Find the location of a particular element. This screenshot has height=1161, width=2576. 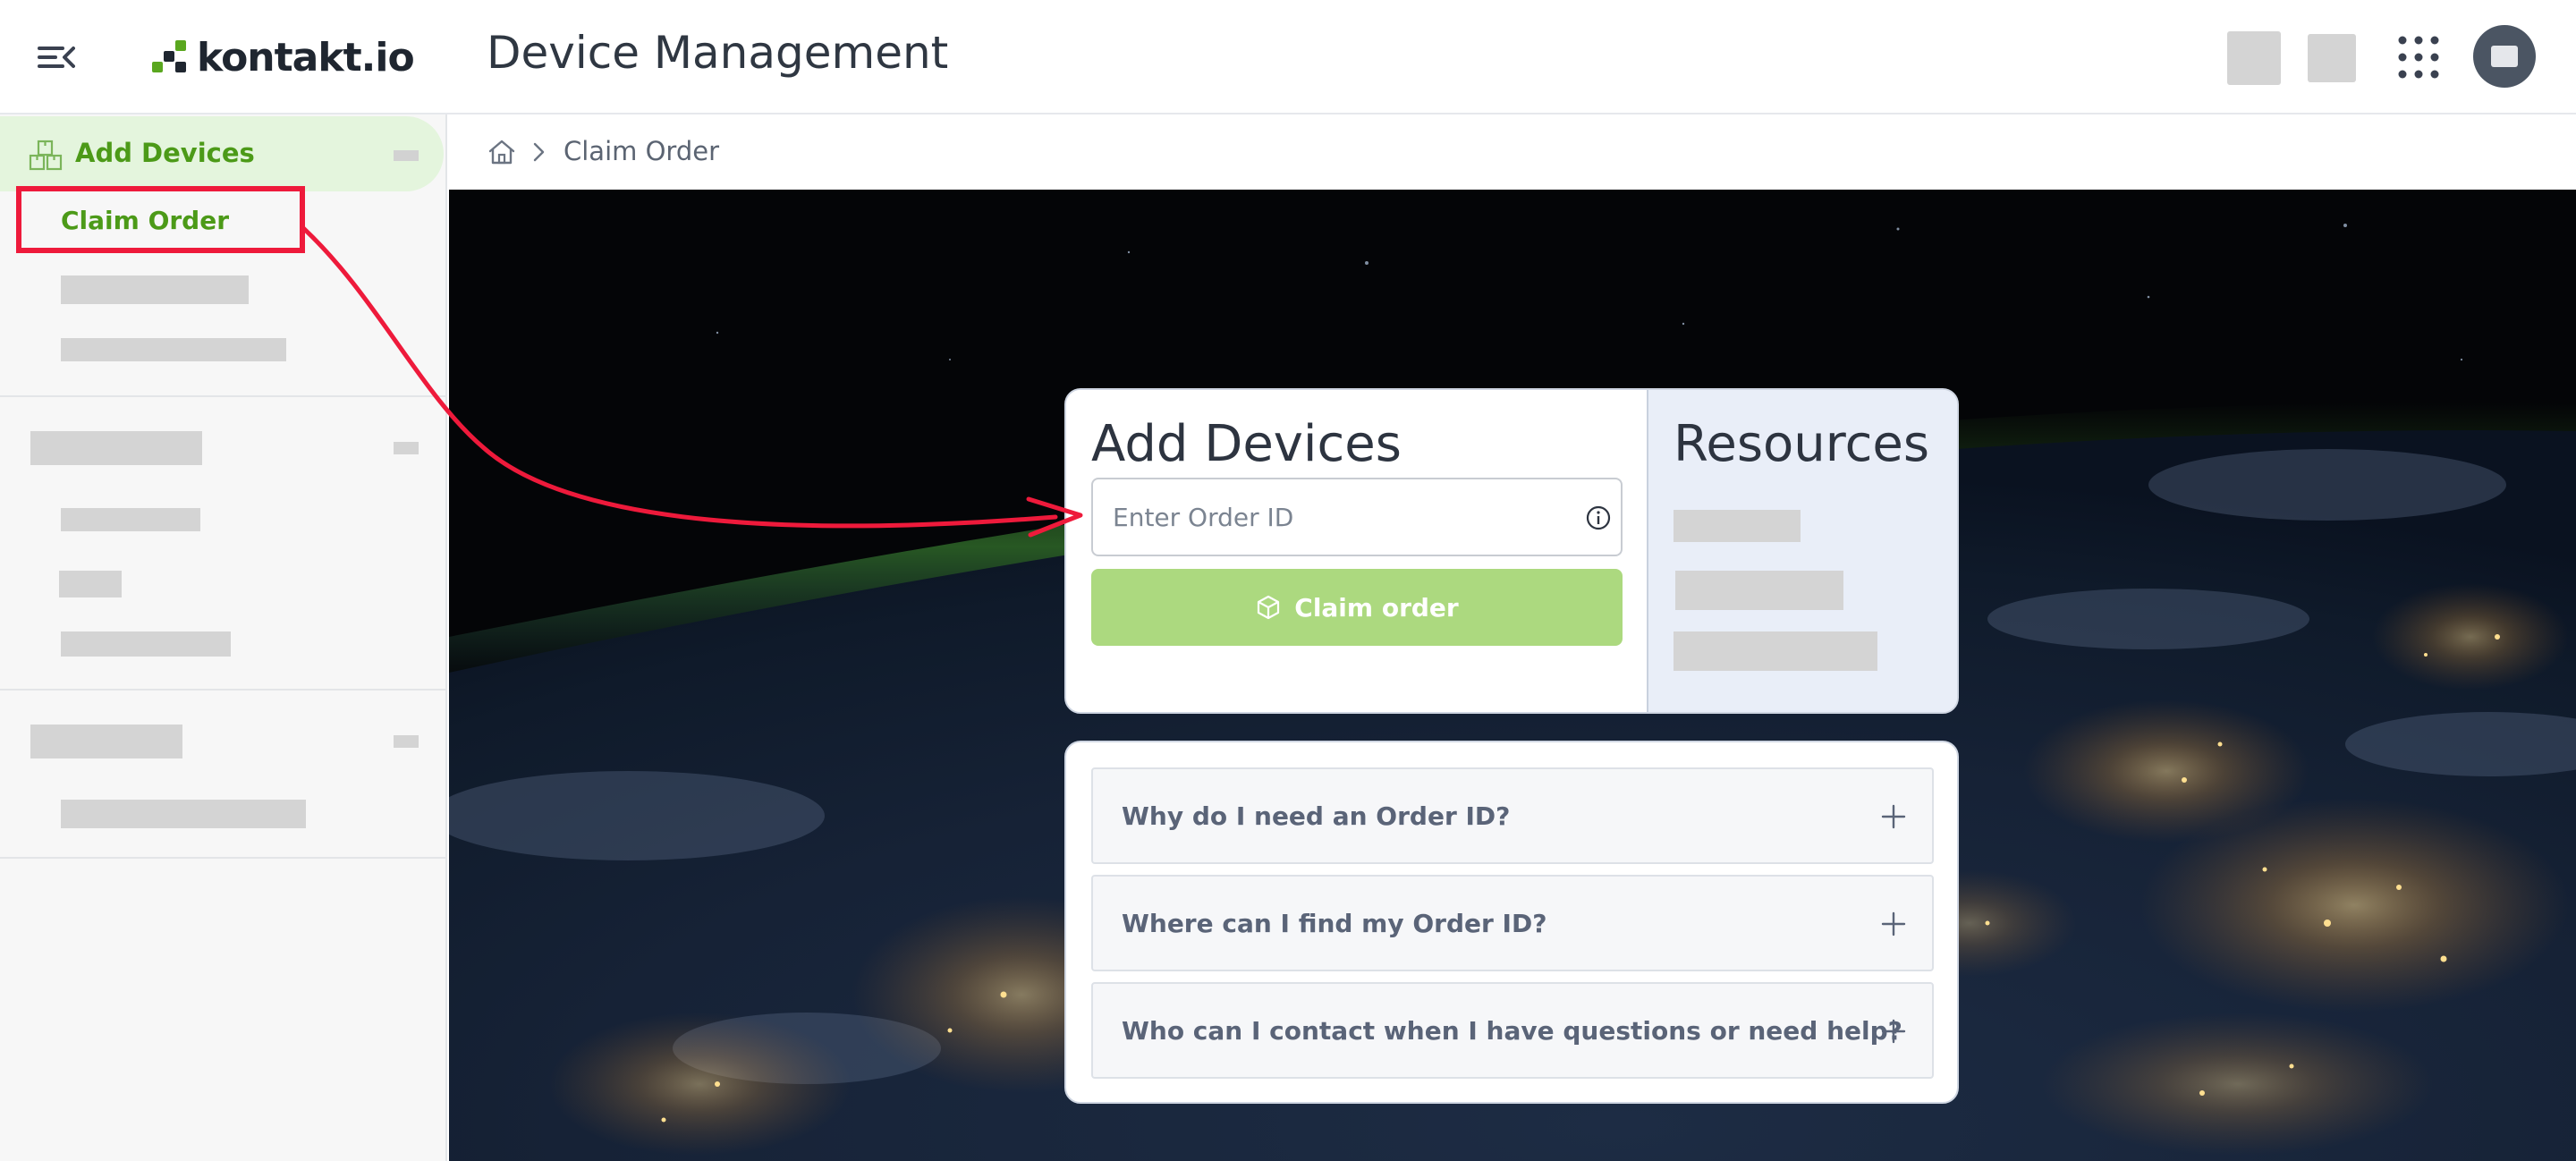

faq-item: Why do I need an Order ID? is located at coordinates (1512, 816).